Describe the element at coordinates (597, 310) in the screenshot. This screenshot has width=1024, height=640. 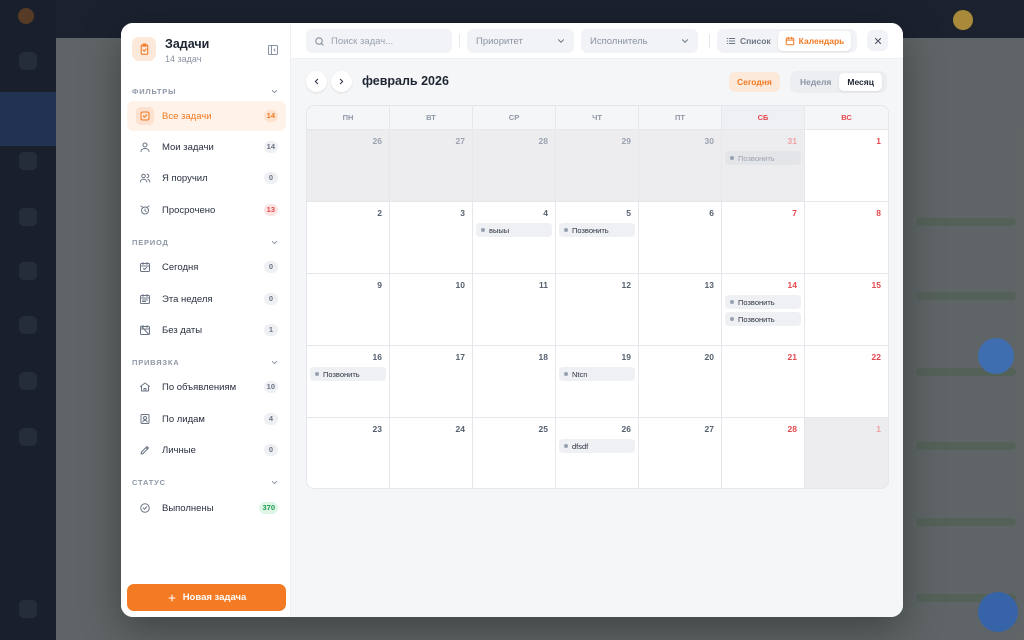
I see `day-cell: 12` at that location.